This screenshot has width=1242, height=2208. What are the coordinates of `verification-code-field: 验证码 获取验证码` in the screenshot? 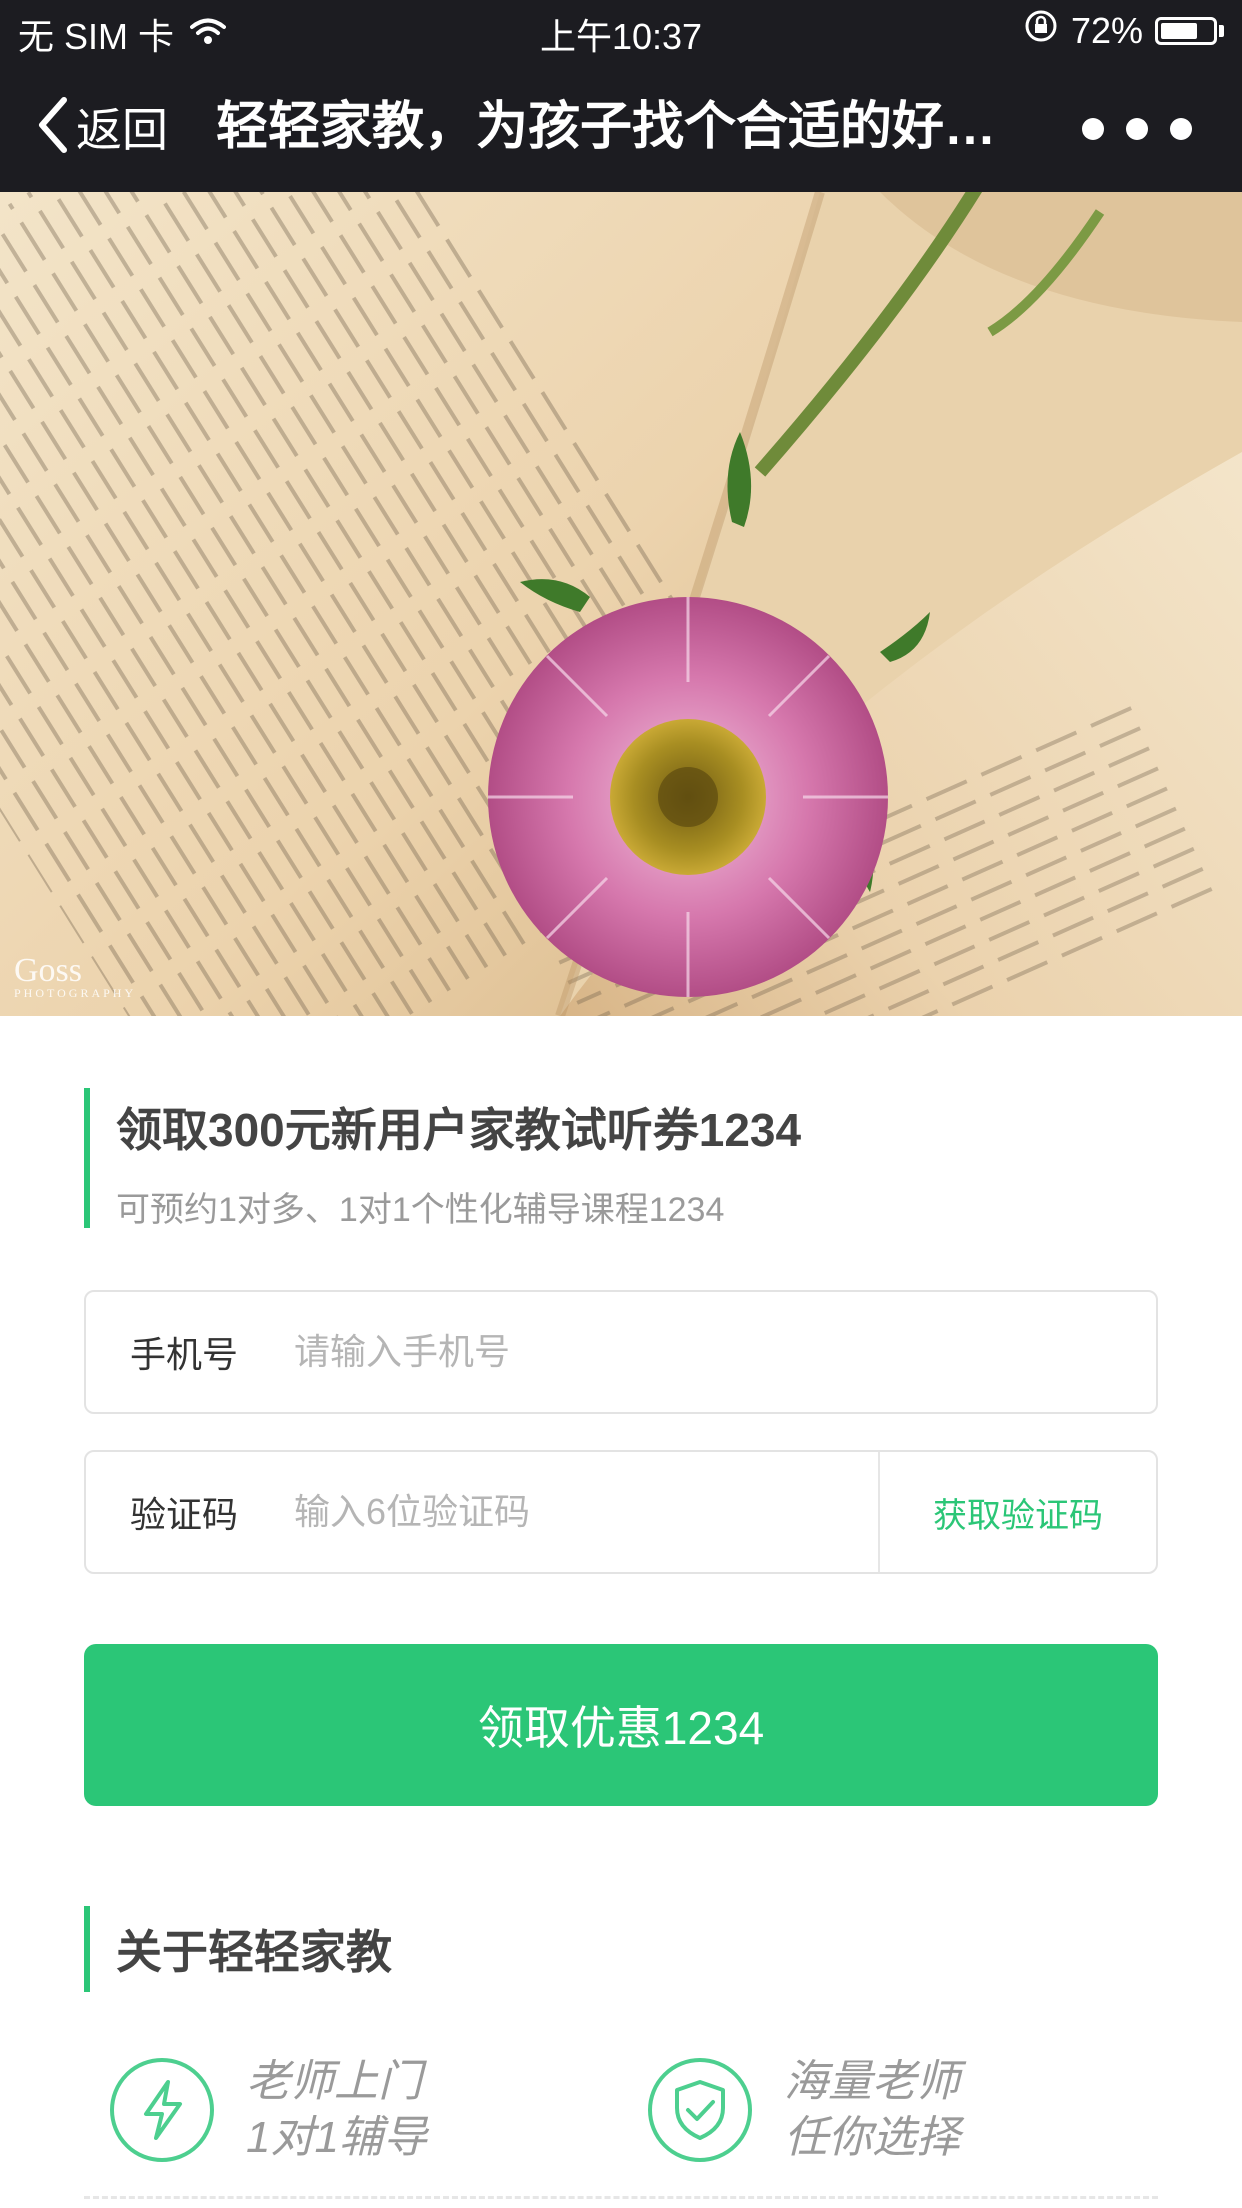 It's located at (621, 1512).